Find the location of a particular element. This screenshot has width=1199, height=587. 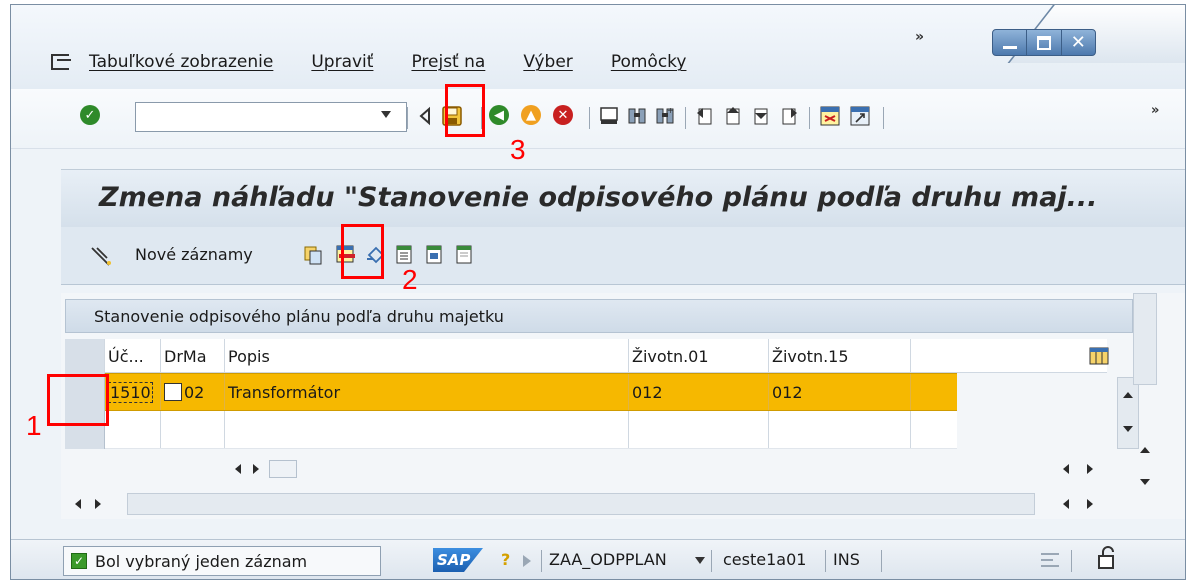

command-dropdown-icon is located at coordinates (386, 114).